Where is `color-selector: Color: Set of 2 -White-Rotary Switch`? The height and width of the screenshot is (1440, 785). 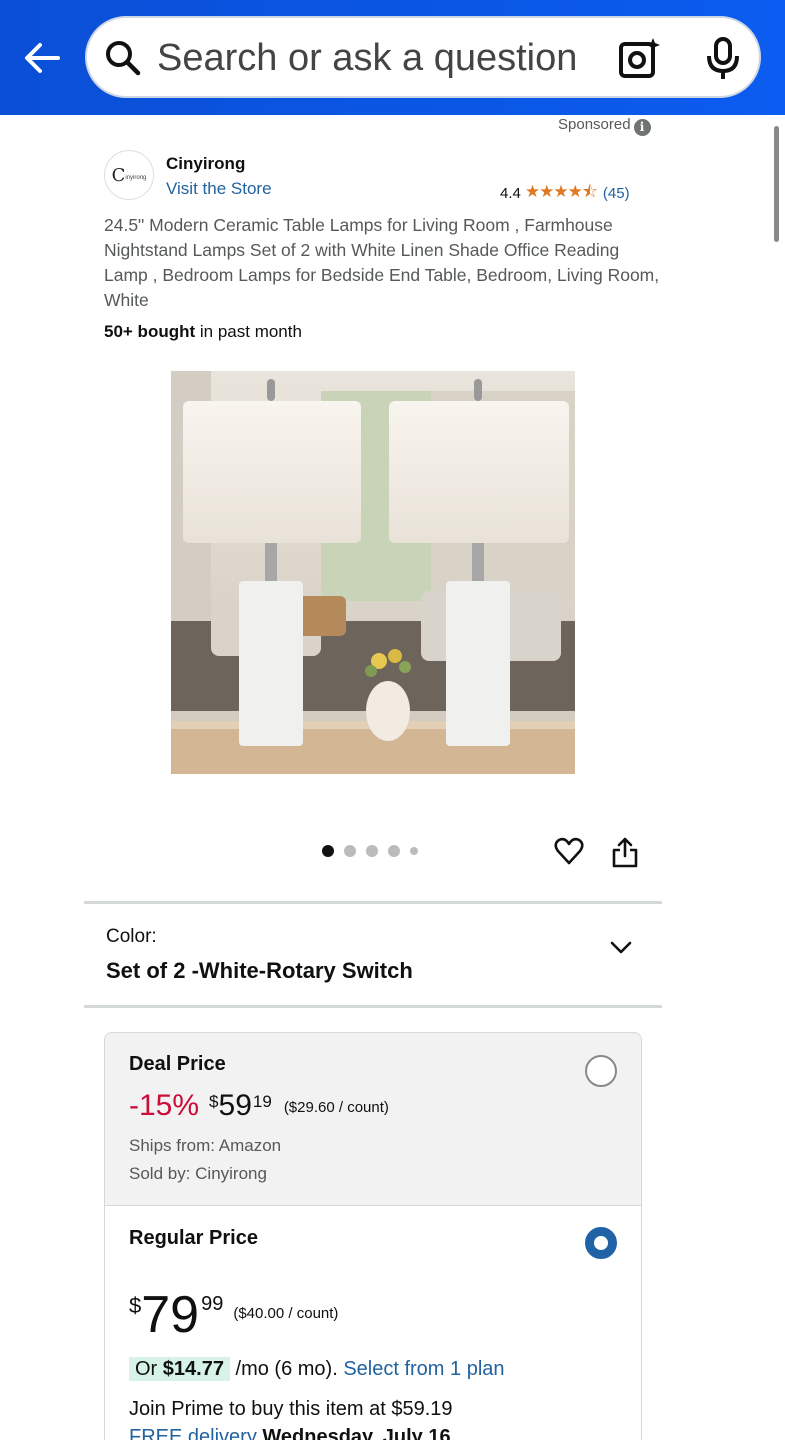 color-selector: Color: Set of 2 -White-Rotary Switch is located at coordinates (373, 954).